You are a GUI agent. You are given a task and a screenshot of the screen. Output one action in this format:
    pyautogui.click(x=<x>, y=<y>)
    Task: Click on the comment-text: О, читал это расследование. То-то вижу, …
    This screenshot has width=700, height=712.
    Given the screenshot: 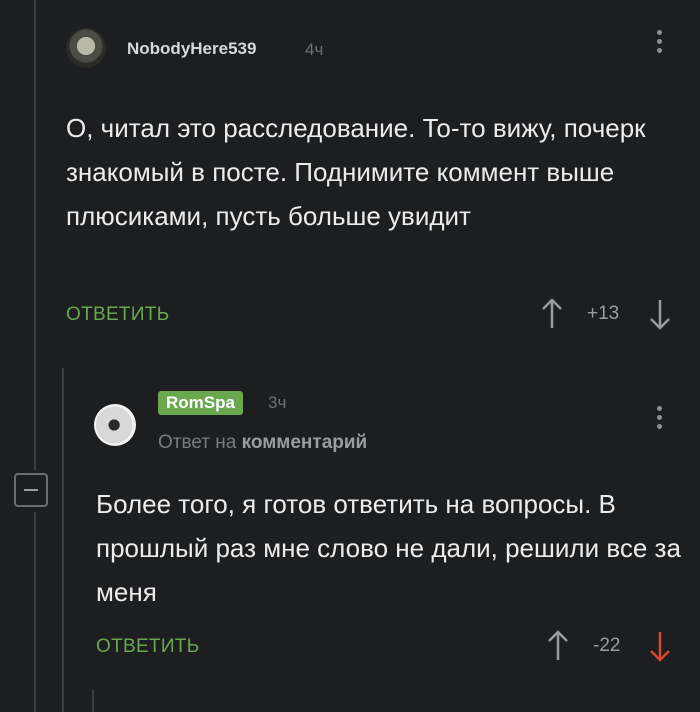 What is the action you would take?
    pyautogui.click(x=356, y=172)
    